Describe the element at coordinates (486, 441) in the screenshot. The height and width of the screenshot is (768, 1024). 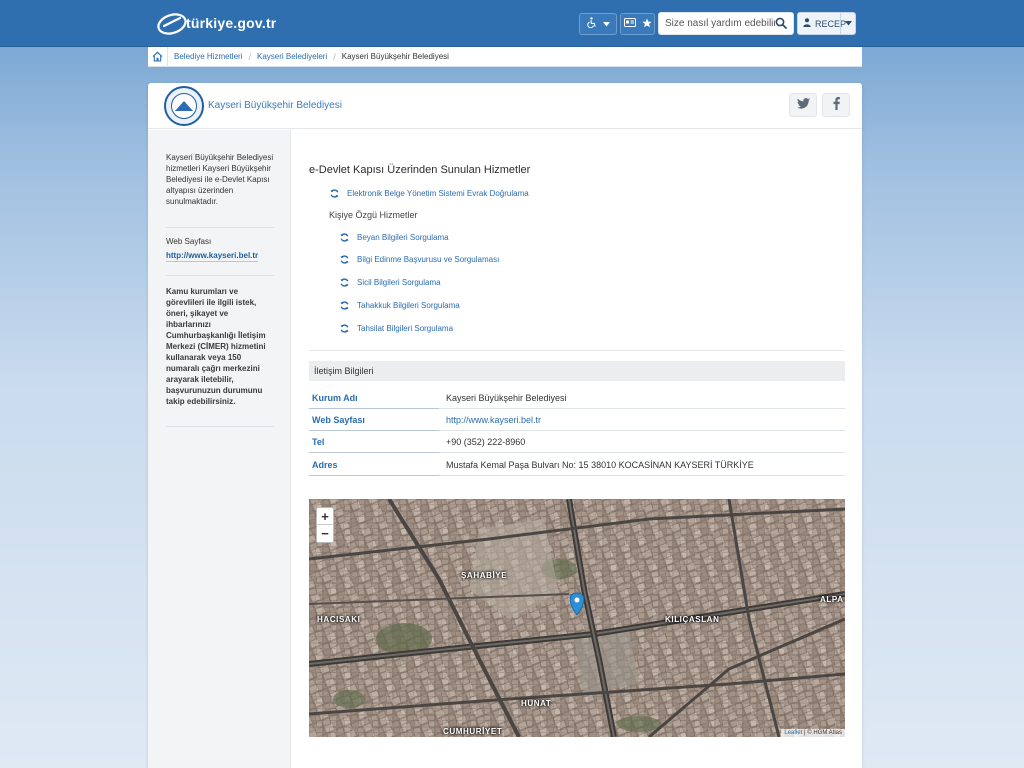
I see `contact-value: +90 (352) 222-8960` at that location.